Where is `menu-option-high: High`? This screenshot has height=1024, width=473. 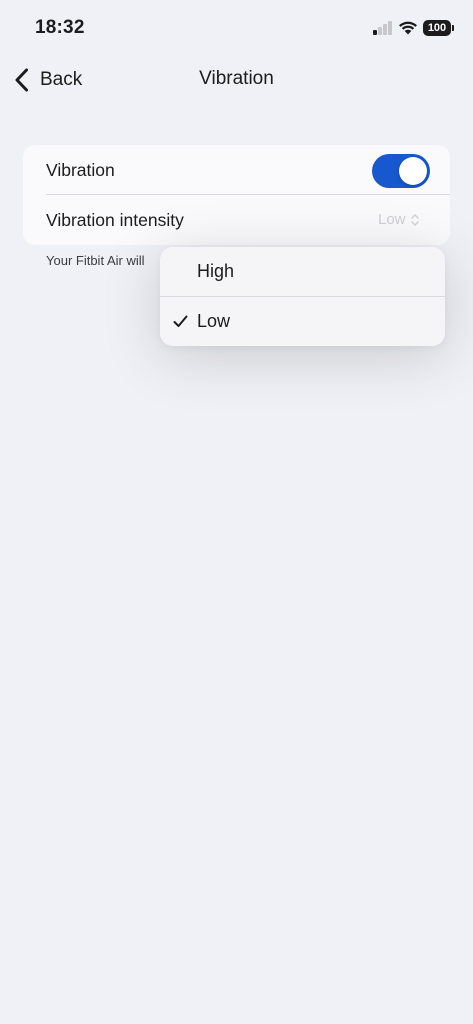
menu-option-high: High is located at coordinates (302, 272).